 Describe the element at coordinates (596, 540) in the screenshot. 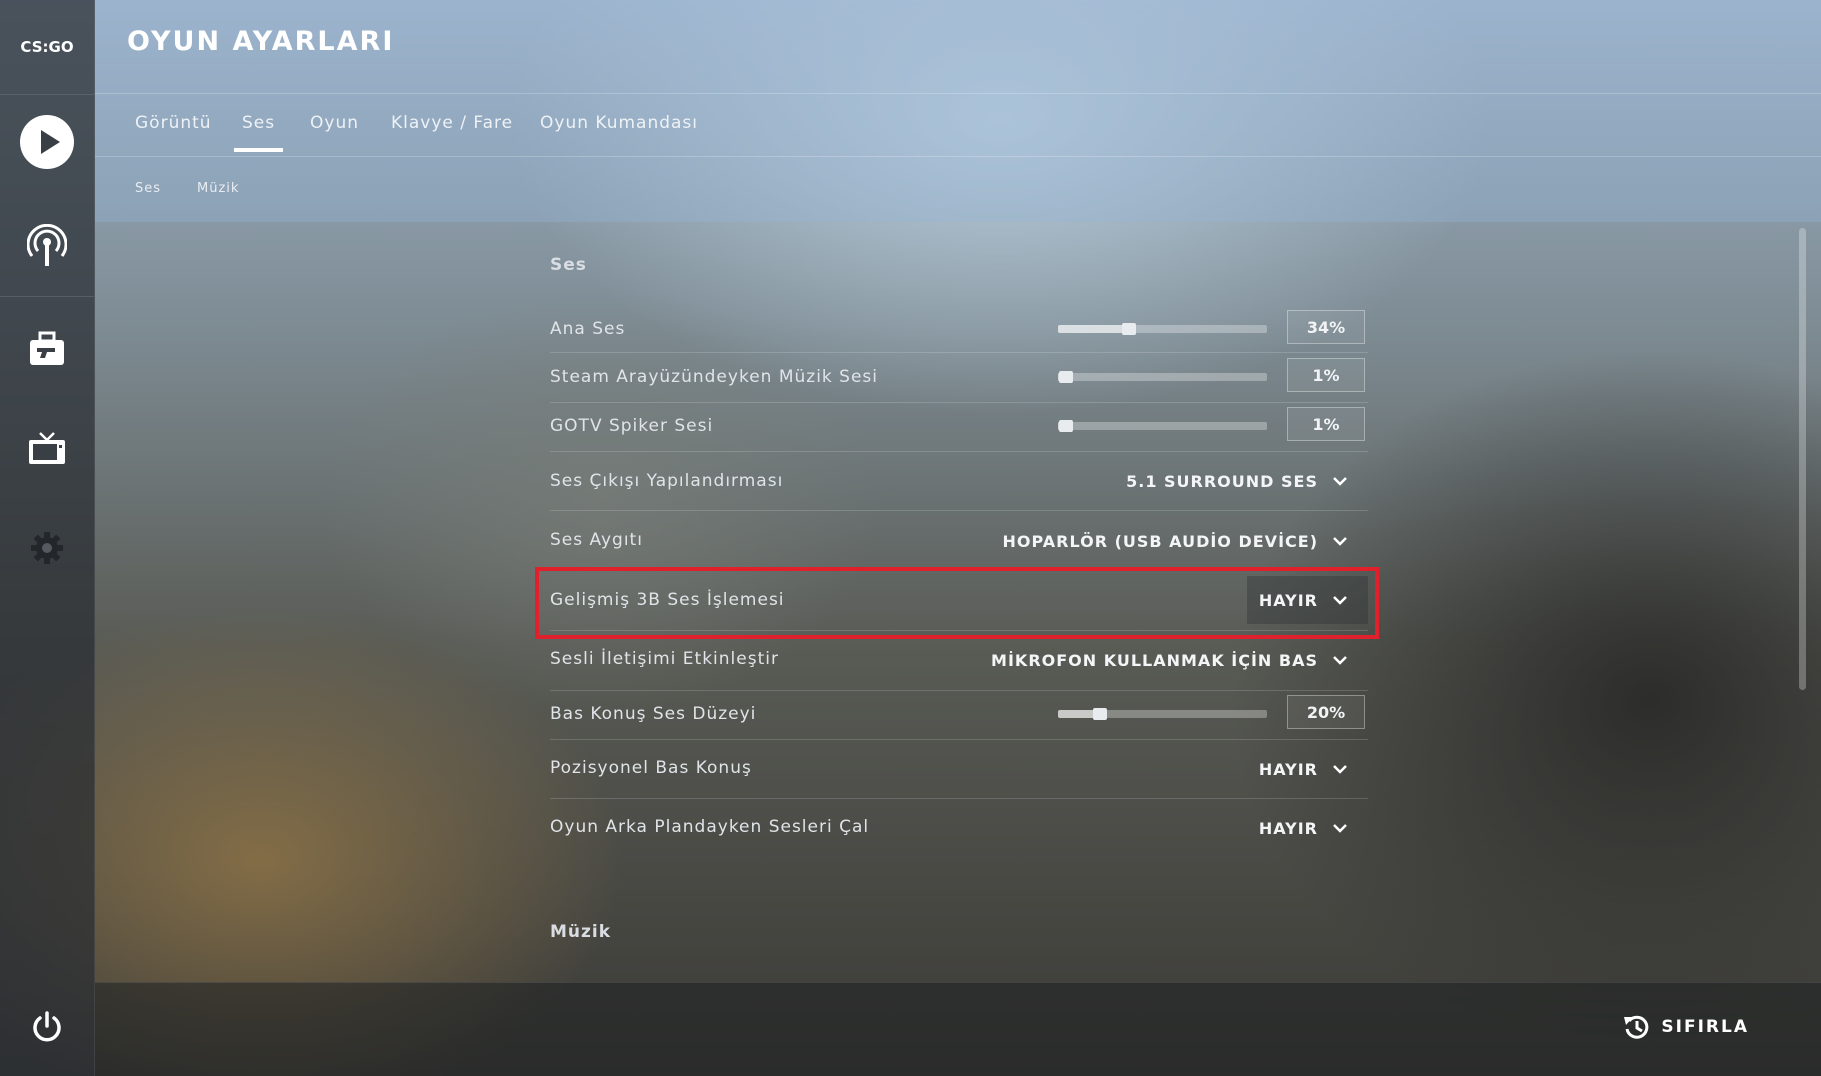

I see `setting-label: Ses Aygıtı` at that location.